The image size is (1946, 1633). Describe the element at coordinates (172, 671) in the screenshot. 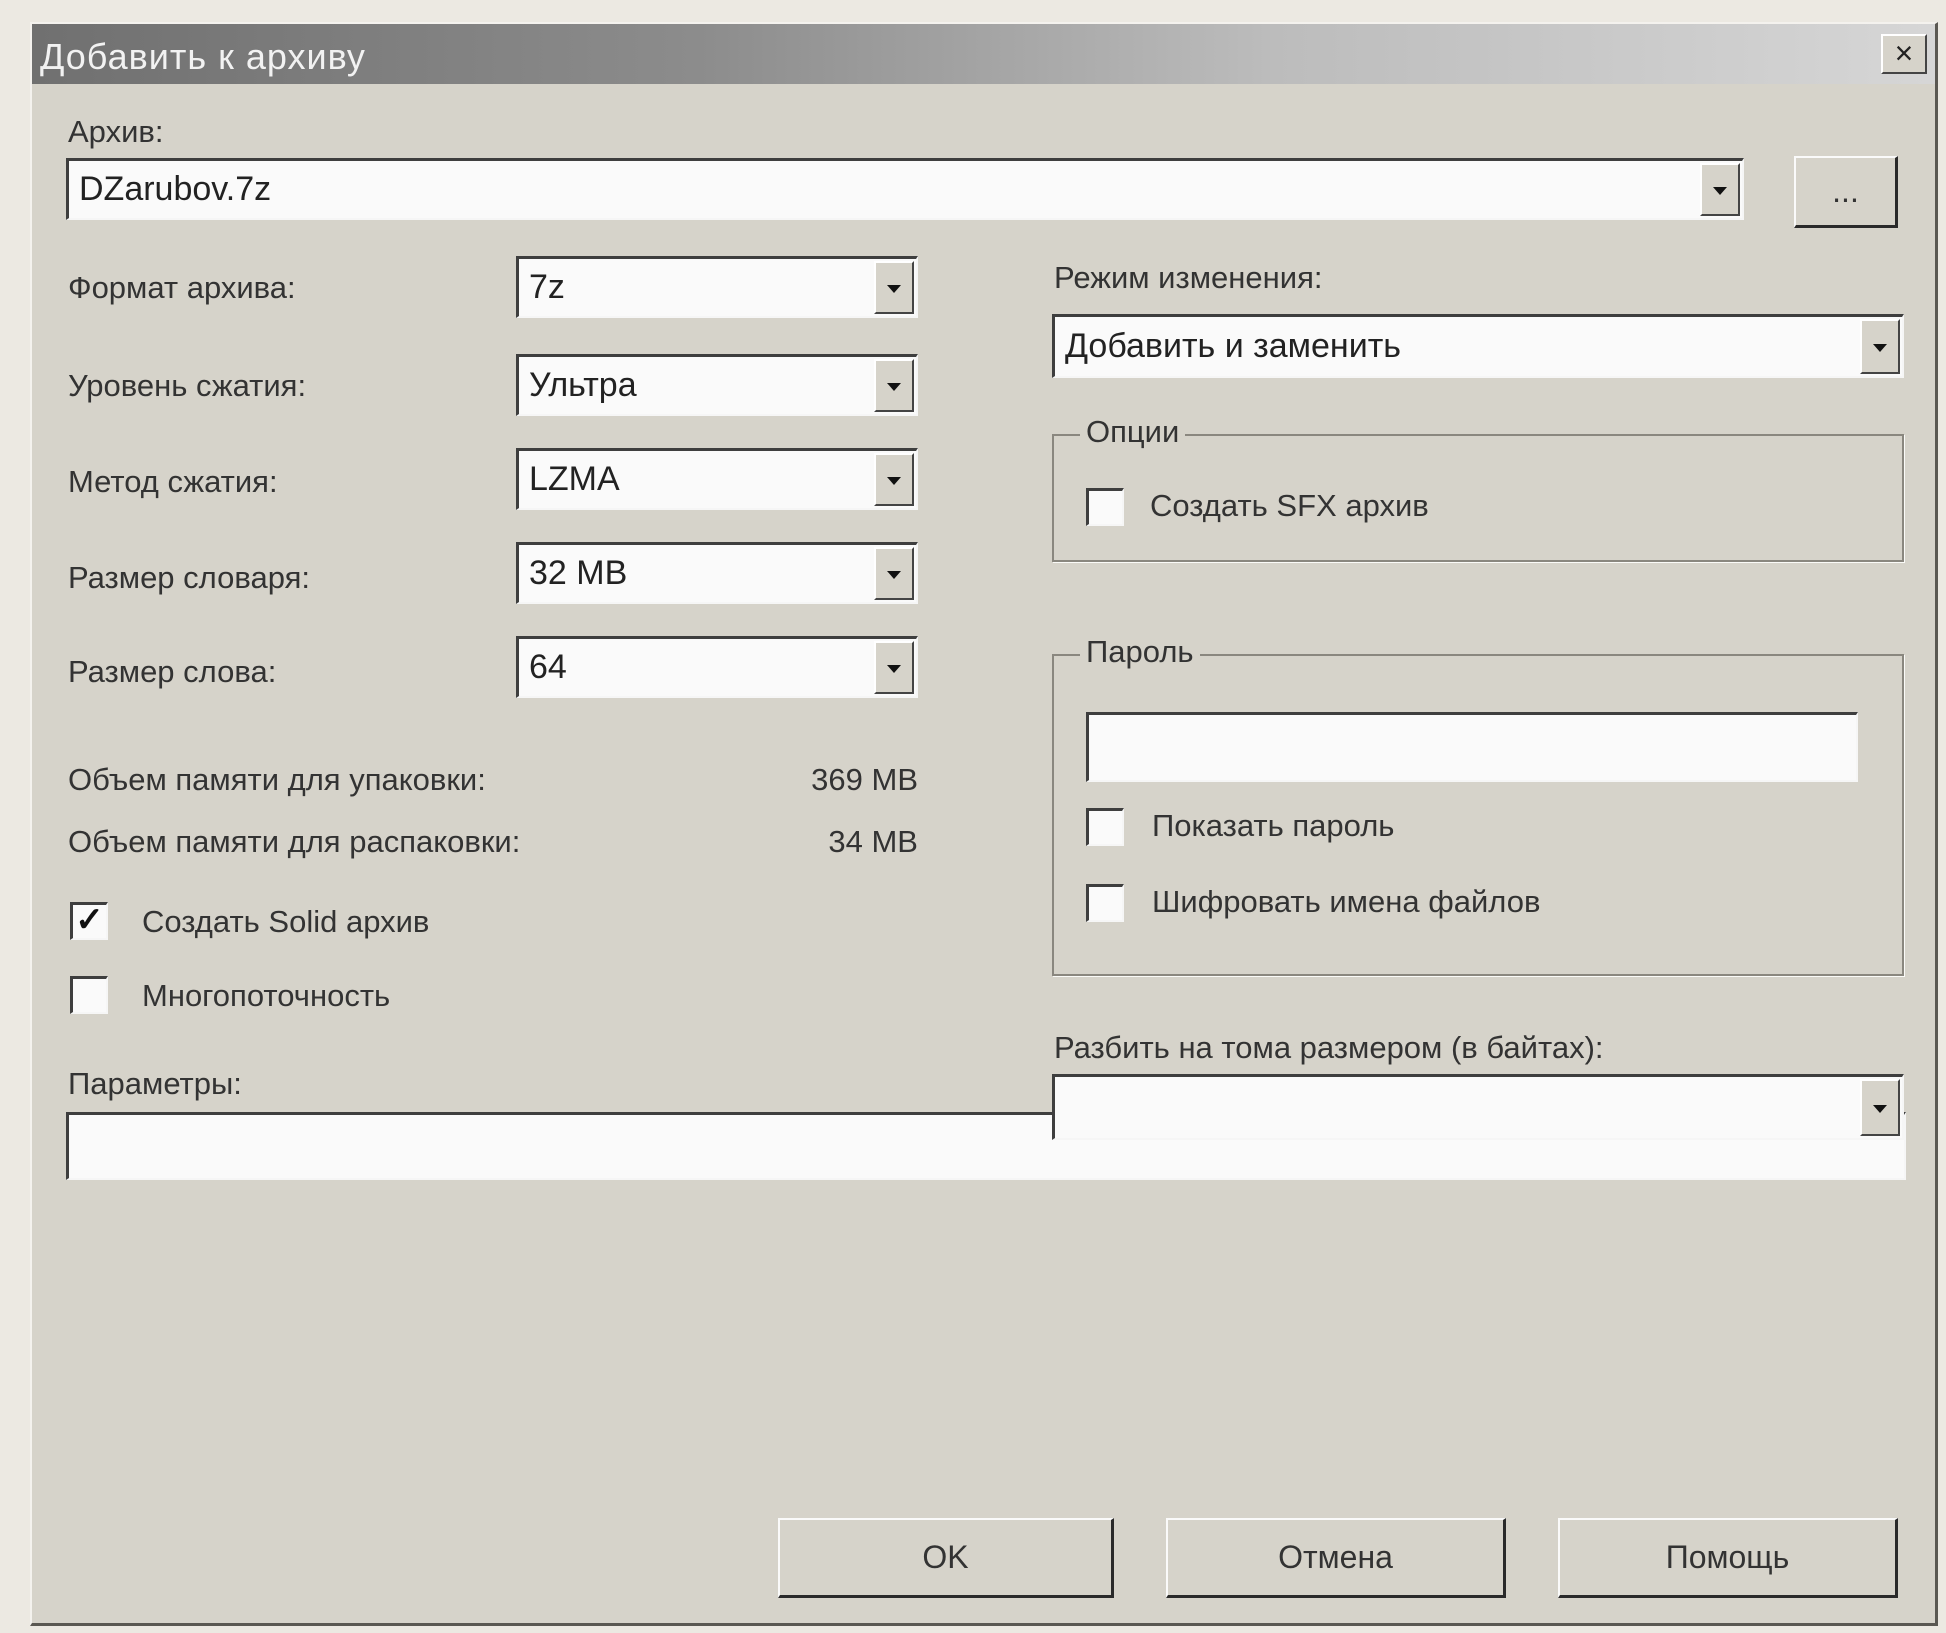

I see `word-size-label: Размер слова:` at that location.